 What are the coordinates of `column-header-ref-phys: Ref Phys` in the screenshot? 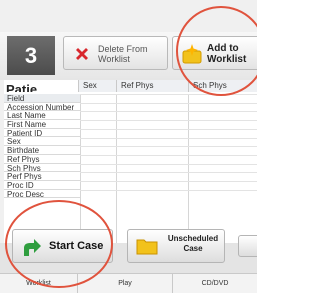 It's located at (152, 86).